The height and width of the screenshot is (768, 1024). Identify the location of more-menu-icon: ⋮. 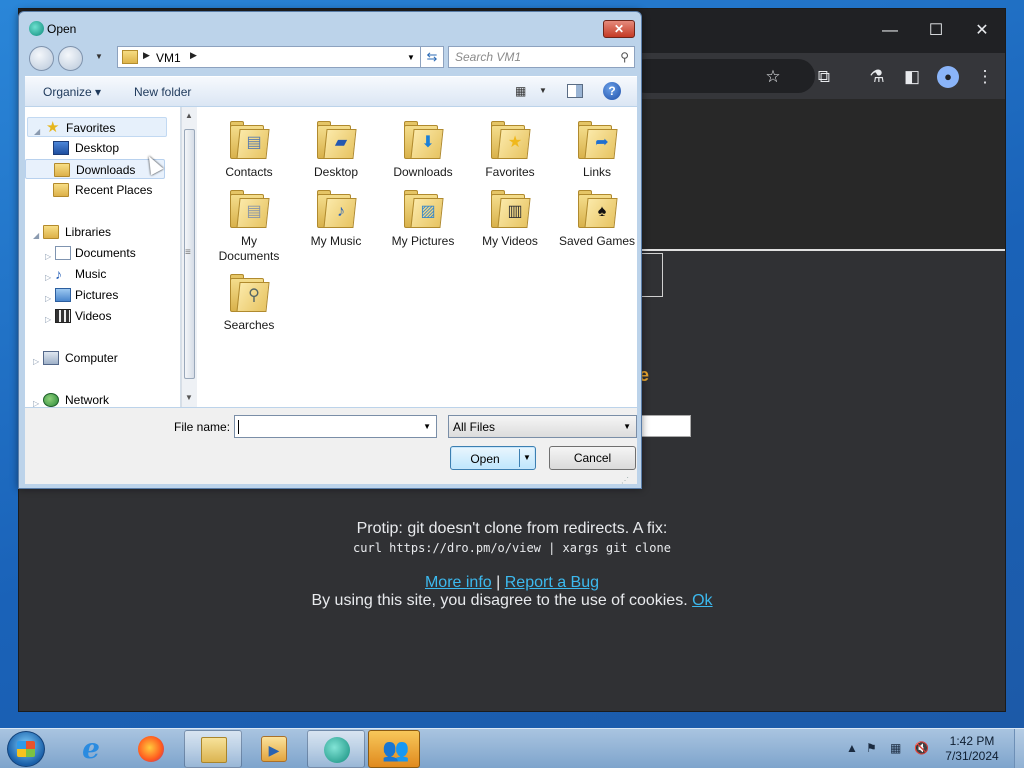
(985, 77).